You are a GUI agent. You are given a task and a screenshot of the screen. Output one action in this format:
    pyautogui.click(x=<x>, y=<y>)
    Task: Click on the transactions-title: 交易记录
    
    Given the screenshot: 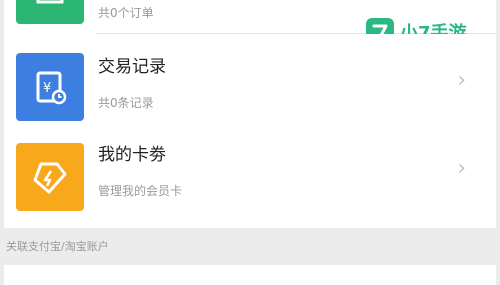 What is the action you would take?
    pyautogui.click(x=132, y=67)
    